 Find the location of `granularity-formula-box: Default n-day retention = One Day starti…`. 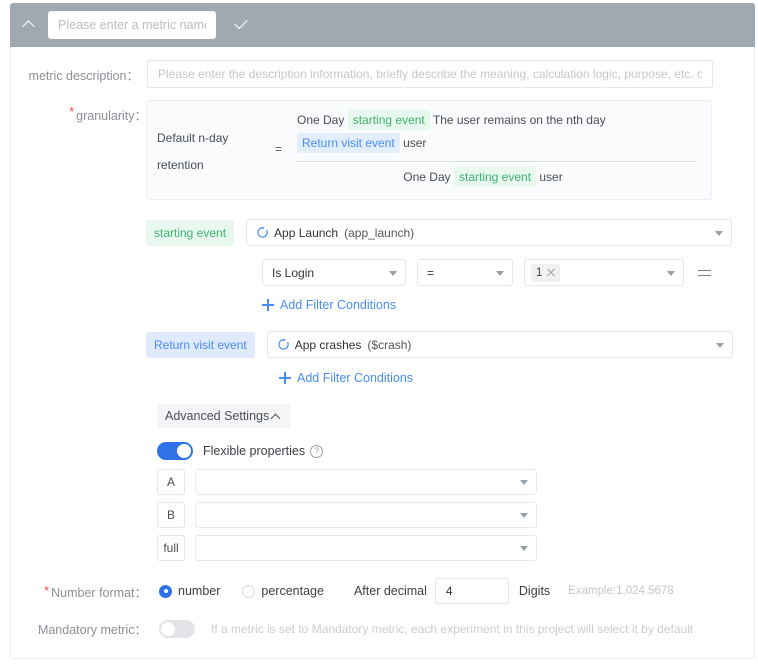

granularity-formula-box: Default n-day retention = One Day starti… is located at coordinates (429, 150).